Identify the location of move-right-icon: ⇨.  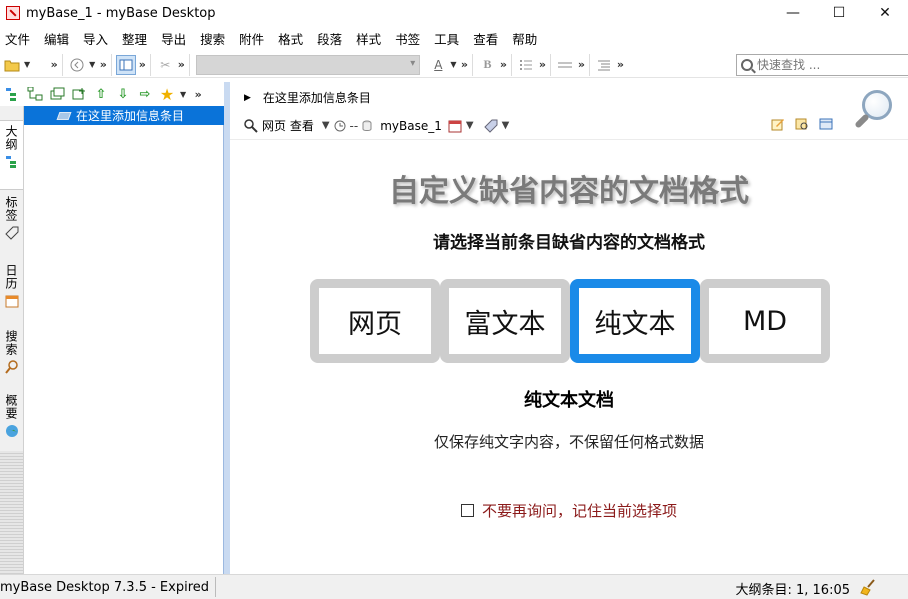
(145, 94).